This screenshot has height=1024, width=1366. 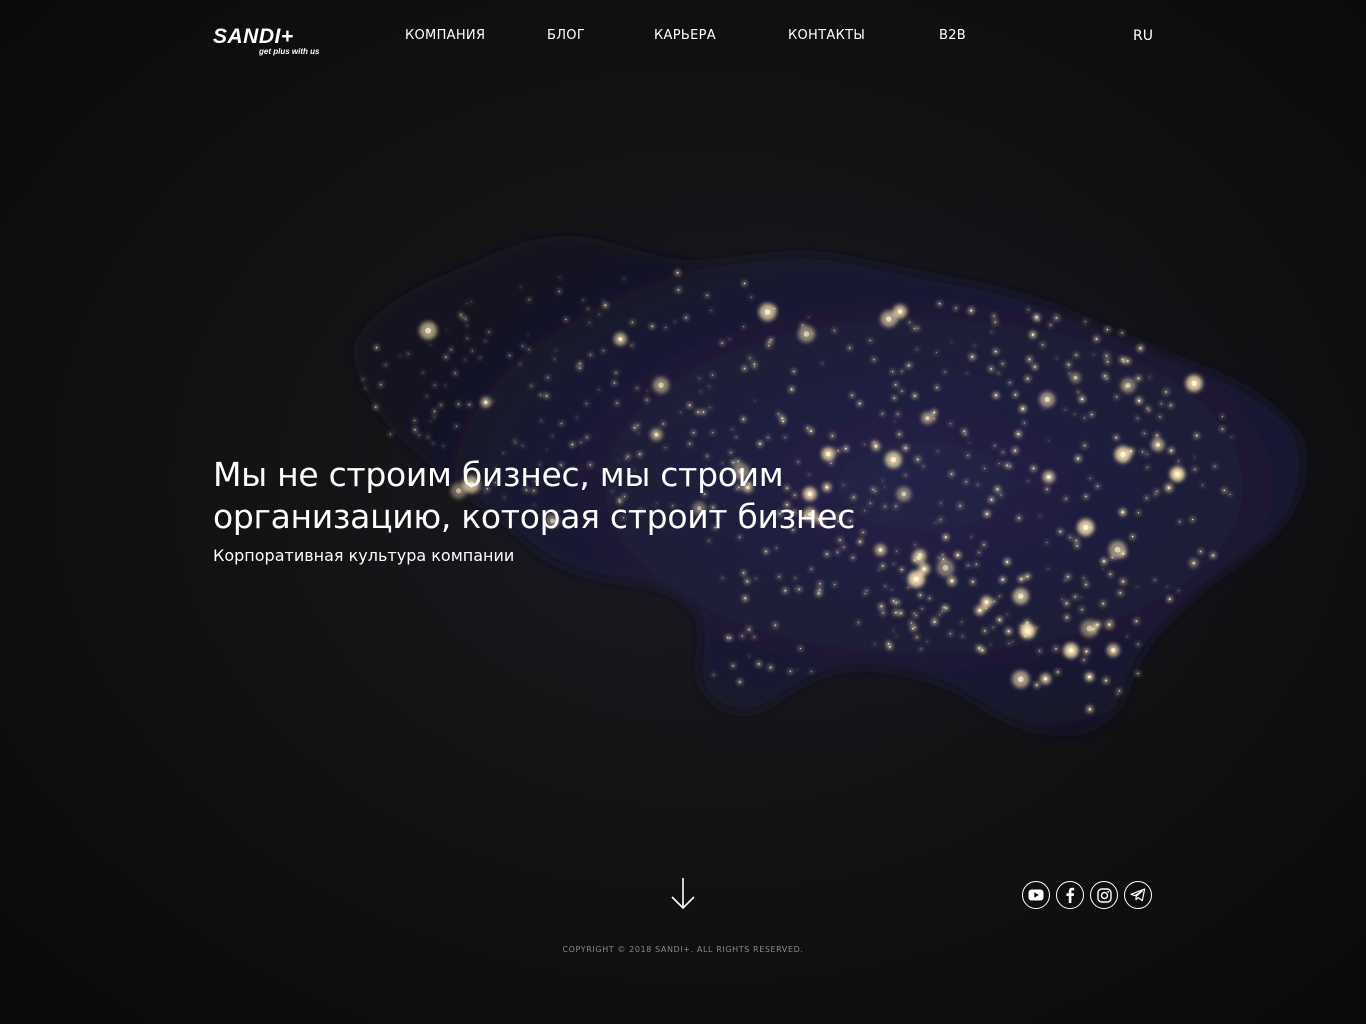 What do you see at coordinates (1036, 895) in the screenshot?
I see `youtube-icon` at bounding box center [1036, 895].